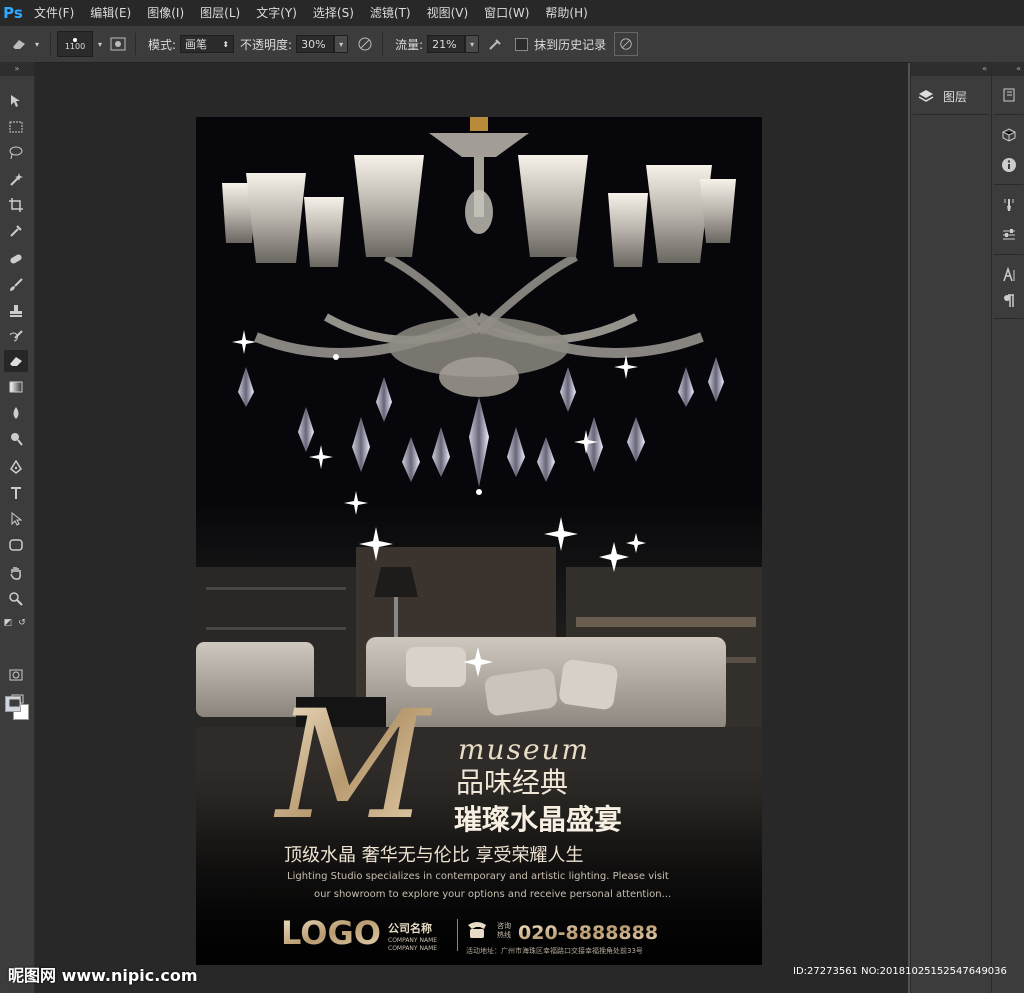 Image resolution: width=1024 pixels, height=993 pixels. What do you see at coordinates (196, 44) in the screenshot?
I see `mode-value: 画笔` at bounding box center [196, 44].